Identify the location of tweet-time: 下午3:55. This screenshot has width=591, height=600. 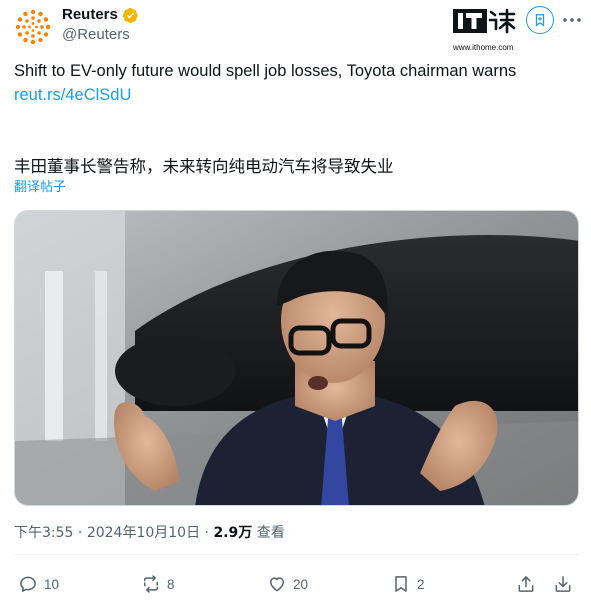
(43, 533).